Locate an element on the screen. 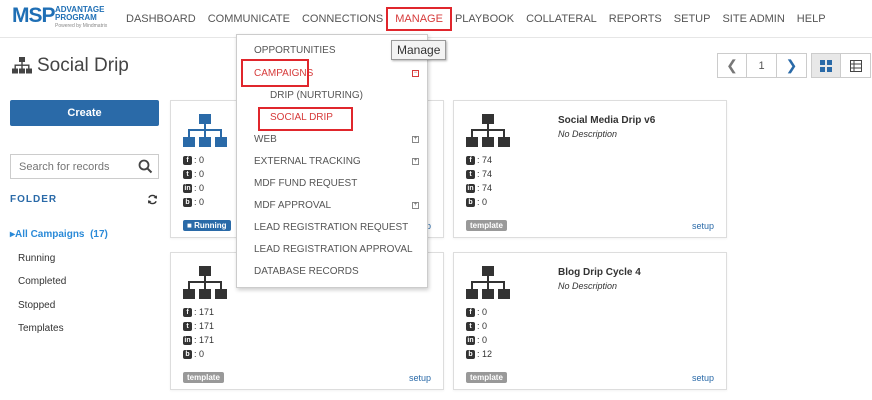 The image size is (872, 400). folder-completed: Completed is located at coordinates (59, 288).